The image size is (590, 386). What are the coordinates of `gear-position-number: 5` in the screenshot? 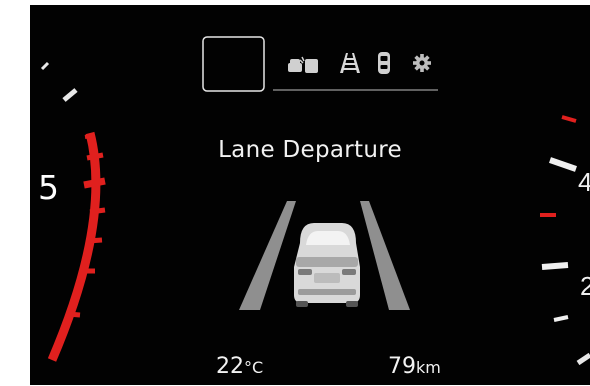 It's located at (48, 187).